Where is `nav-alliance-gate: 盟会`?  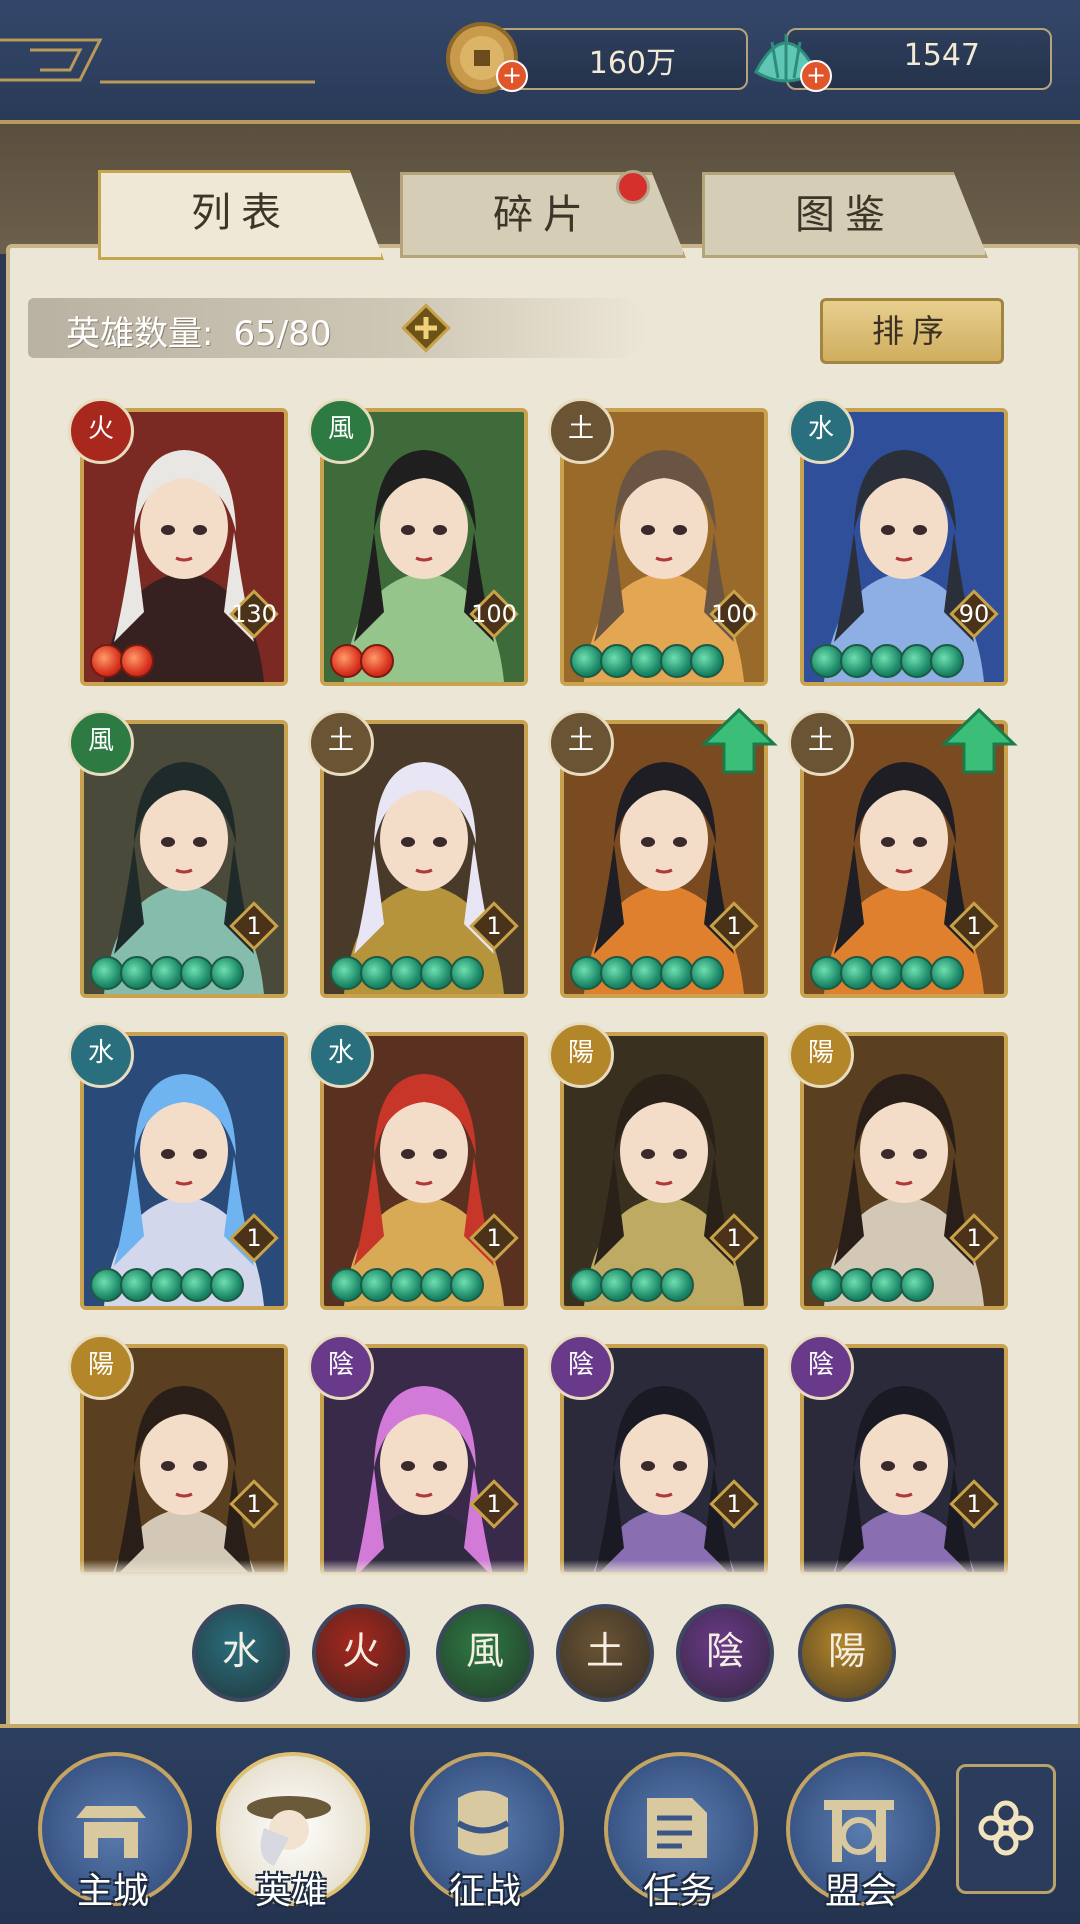
nav-alliance-gate: 盟会 is located at coordinates (863, 1832).